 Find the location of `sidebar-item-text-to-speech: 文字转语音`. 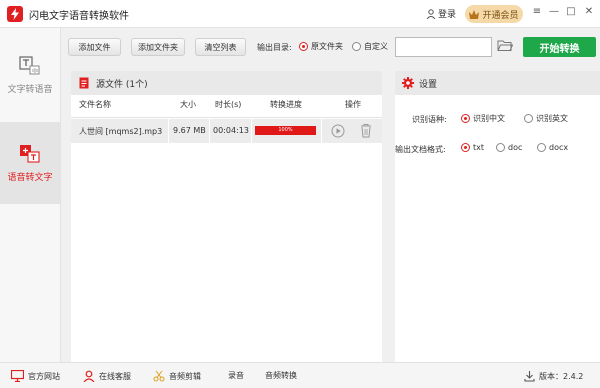

sidebar-item-text-to-speech: 文字转语音 is located at coordinates (30, 75).